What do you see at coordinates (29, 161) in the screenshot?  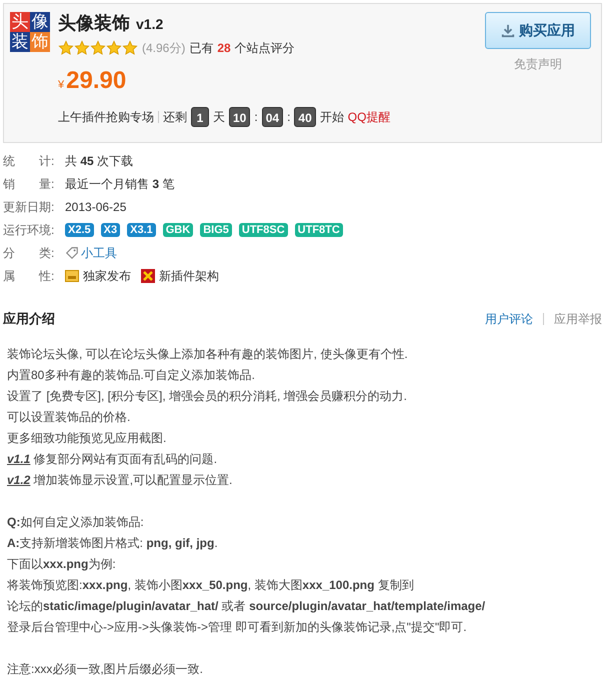 I see `detail-label: 统 计:` at bounding box center [29, 161].